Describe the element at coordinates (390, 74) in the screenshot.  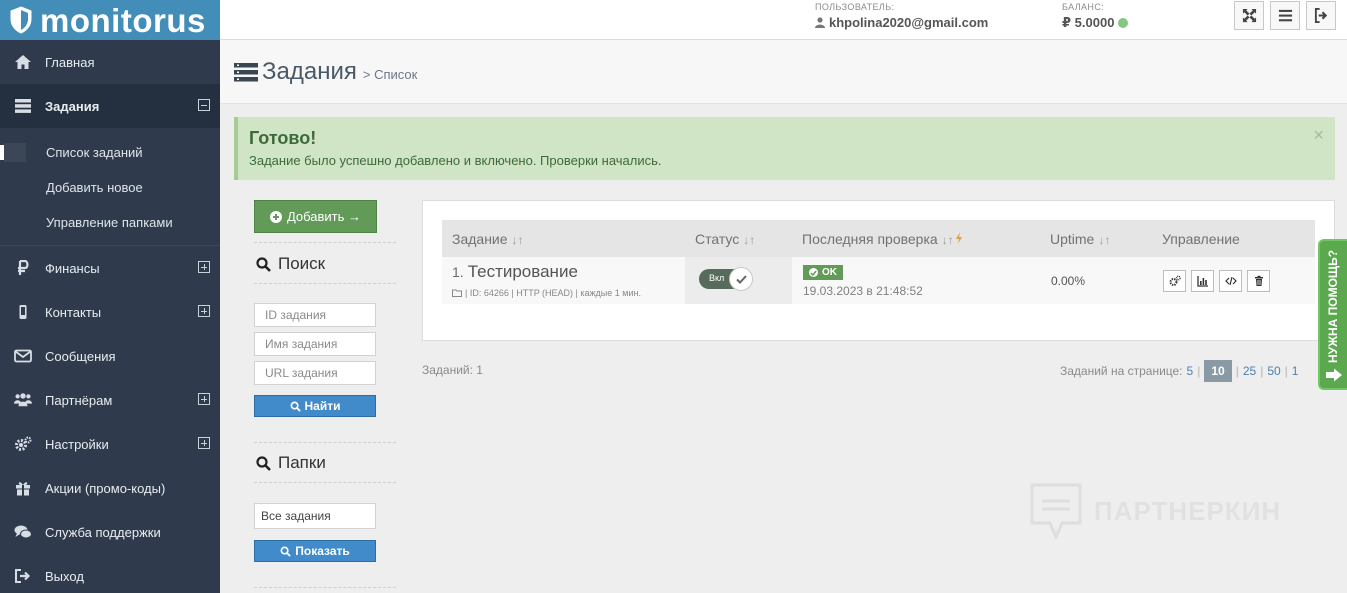
I see `breadcrumb: > Список` at that location.